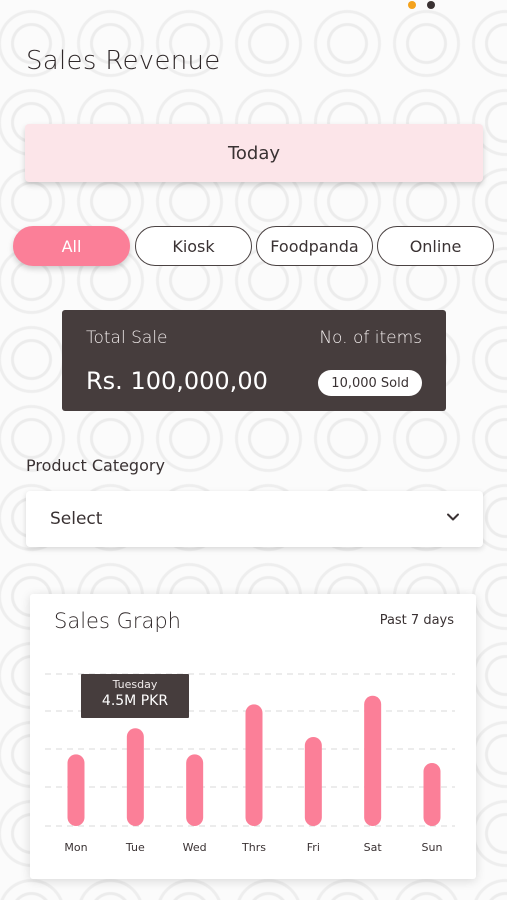 The height and width of the screenshot is (900, 507). I want to click on items-label: No. of items, so click(370, 338).